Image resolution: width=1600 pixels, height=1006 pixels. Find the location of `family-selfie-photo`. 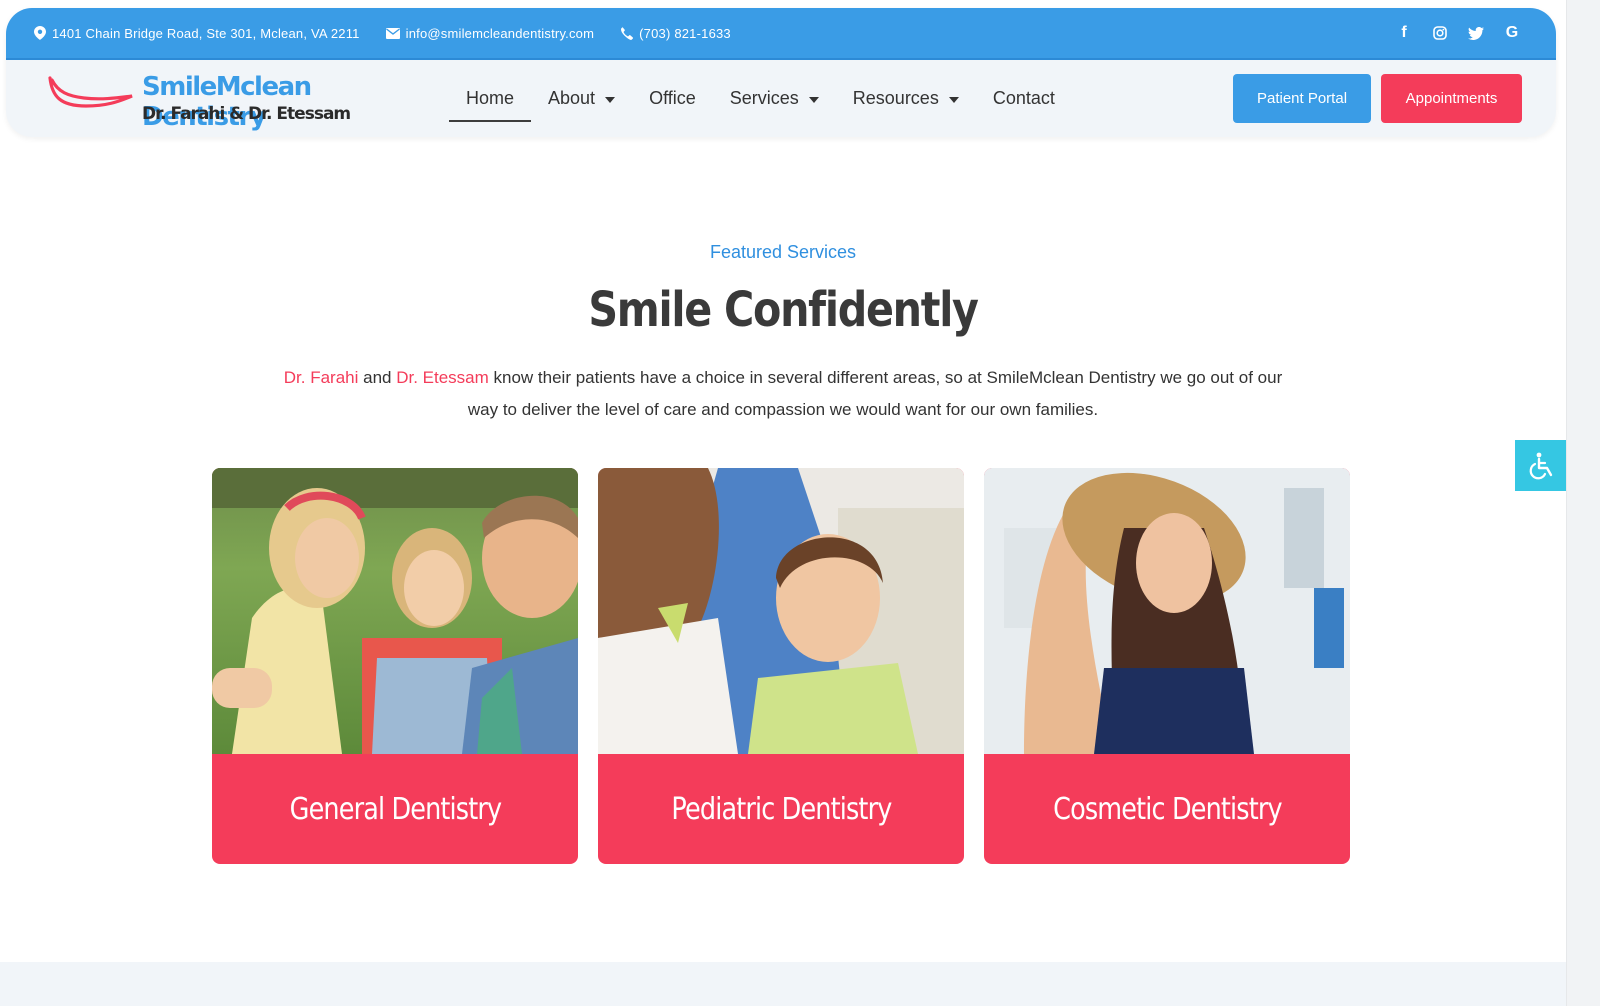

family-selfie-photo is located at coordinates (395, 611).